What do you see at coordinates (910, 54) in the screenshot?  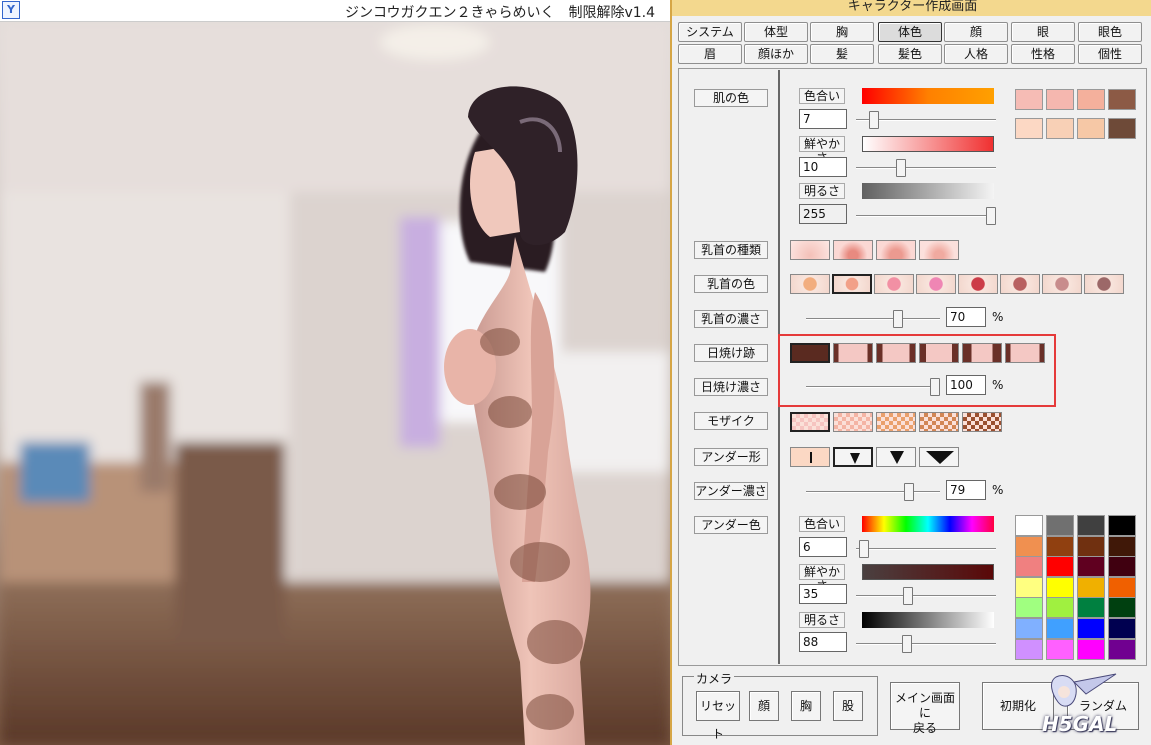 I see `tab-hair-color: 髪色` at bounding box center [910, 54].